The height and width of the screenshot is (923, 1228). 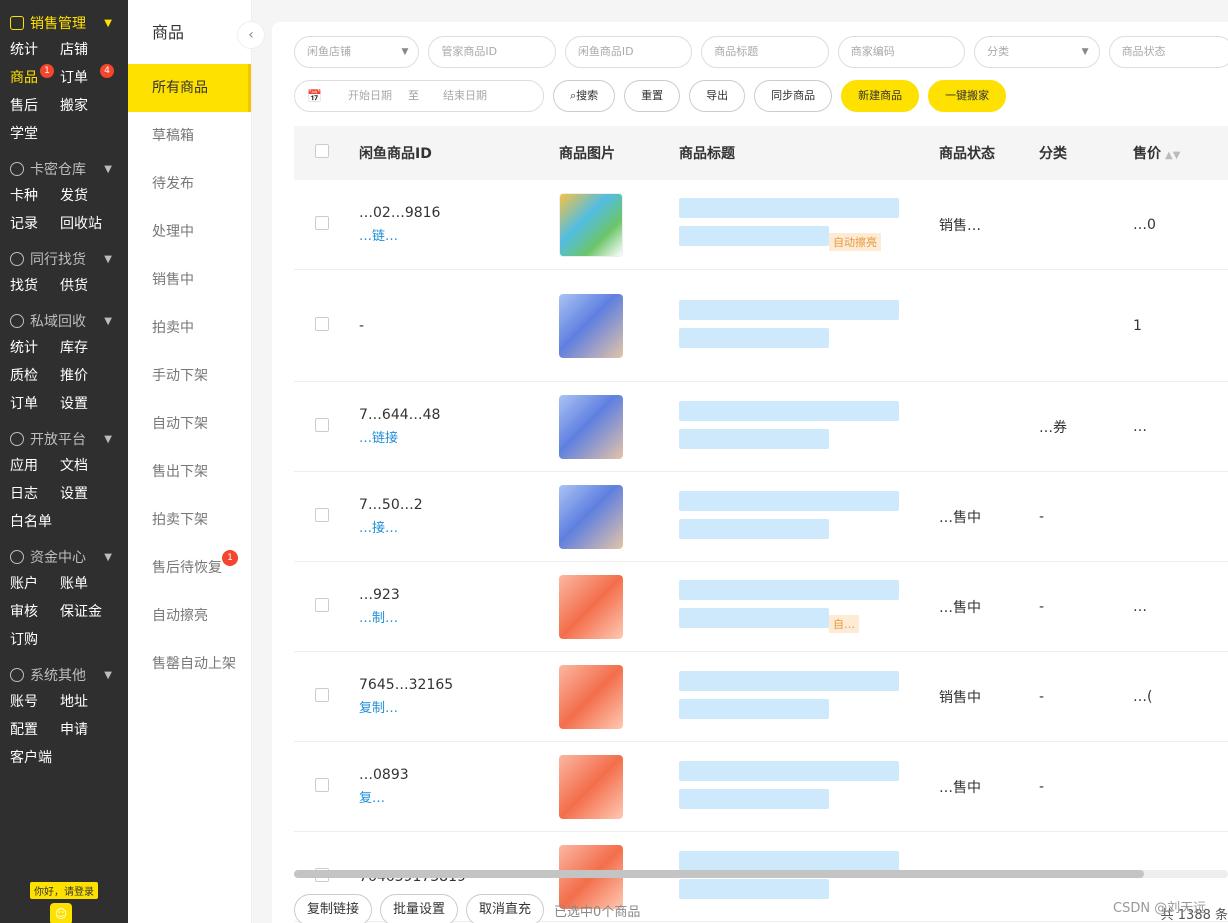 I want to click on sidebar-item: 保证金, so click(x=90, y=612).